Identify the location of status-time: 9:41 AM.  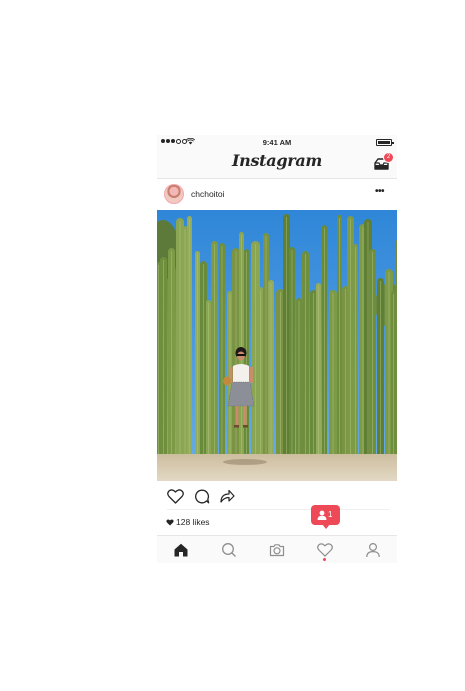
(277, 142).